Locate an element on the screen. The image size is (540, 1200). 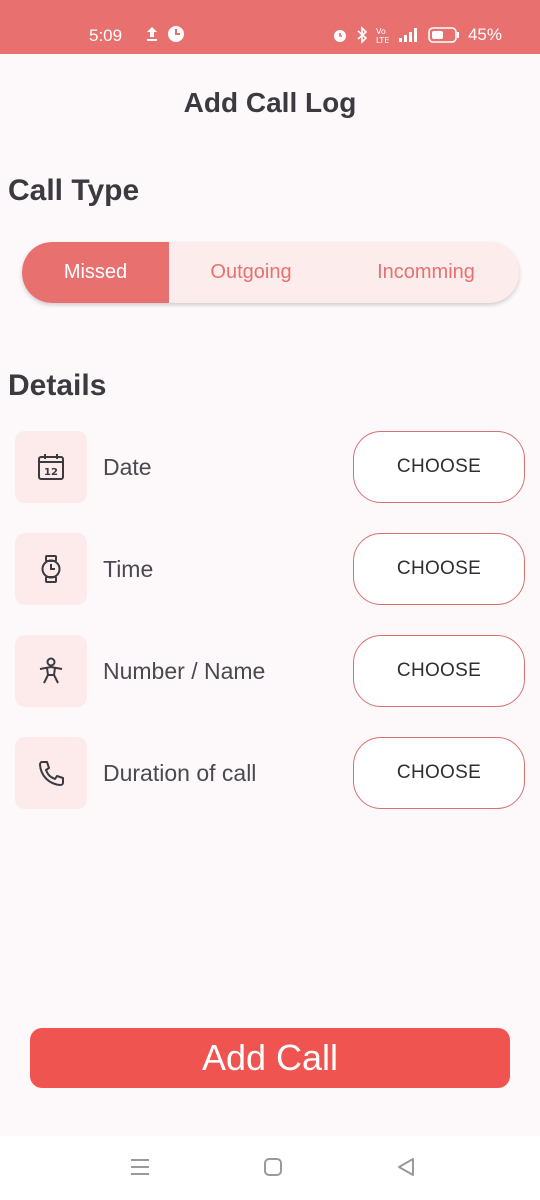
calendar-icon: 12 is located at coordinates (51, 467).